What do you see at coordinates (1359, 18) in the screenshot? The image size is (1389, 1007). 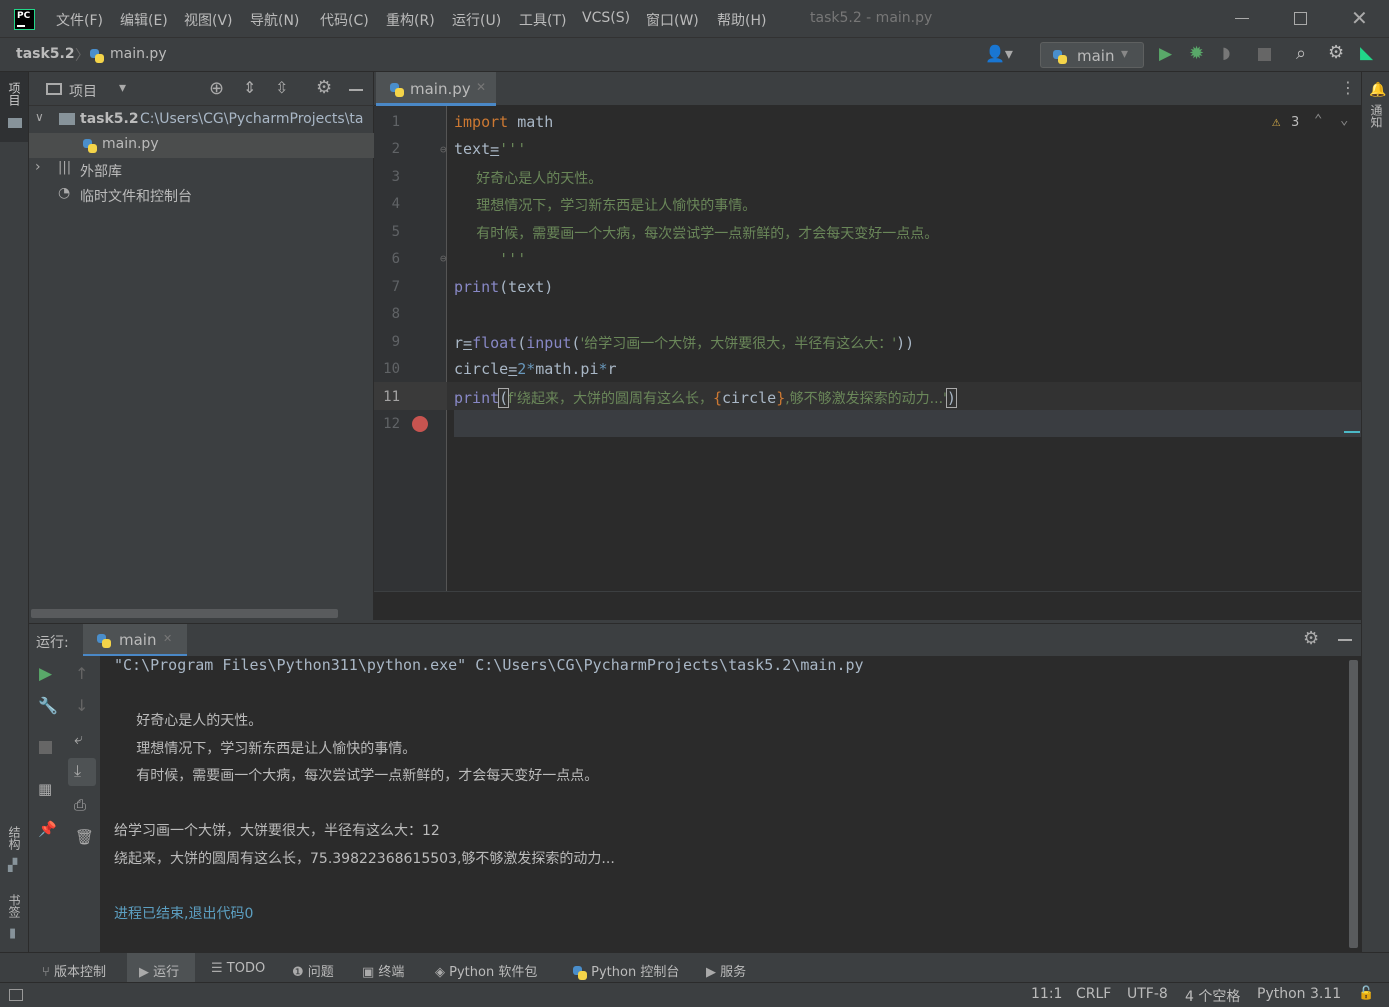 I see `close-icon: ✕` at bounding box center [1359, 18].